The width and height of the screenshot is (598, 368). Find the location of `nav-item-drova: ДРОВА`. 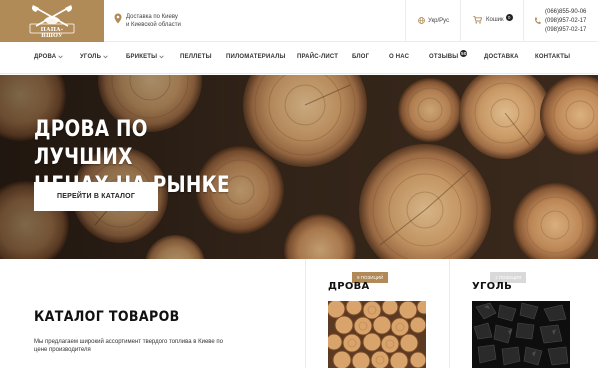

nav-item-drova: ДРОВА is located at coordinates (48, 57).